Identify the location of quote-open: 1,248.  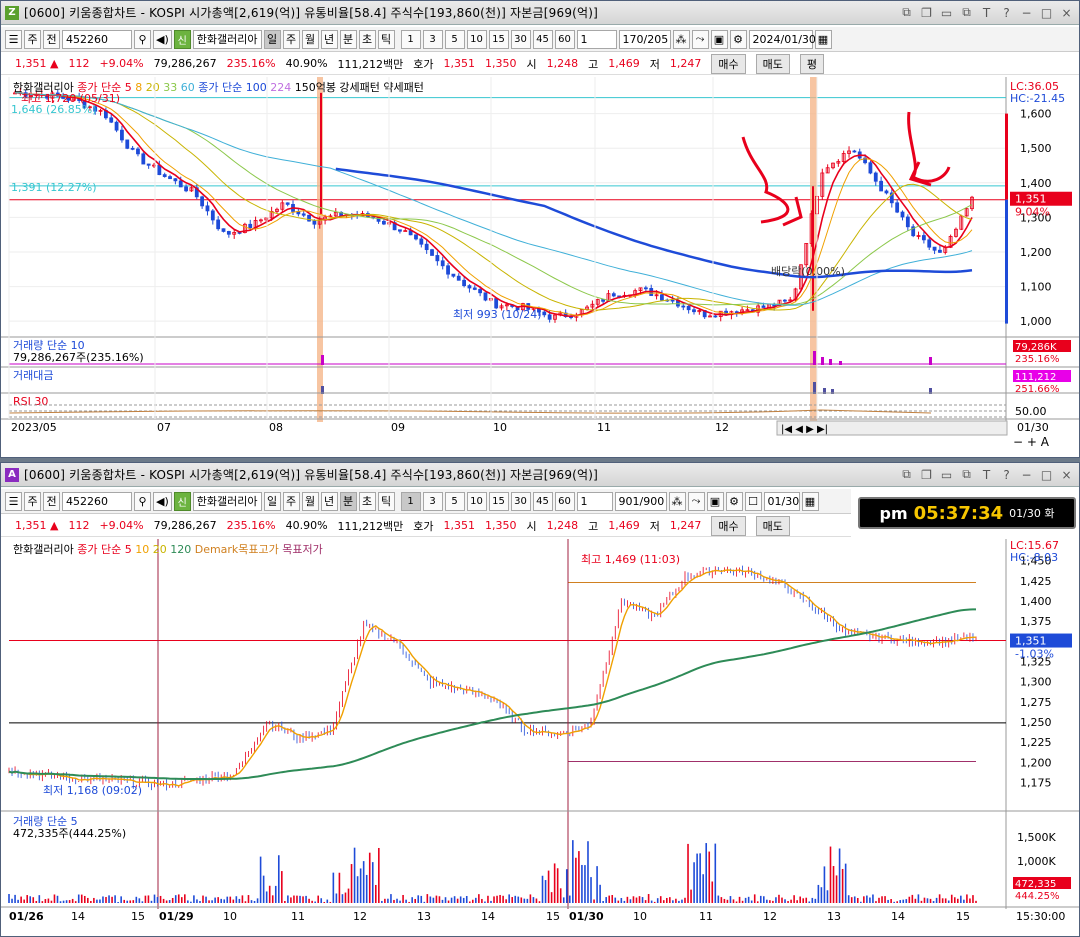
(562, 525).